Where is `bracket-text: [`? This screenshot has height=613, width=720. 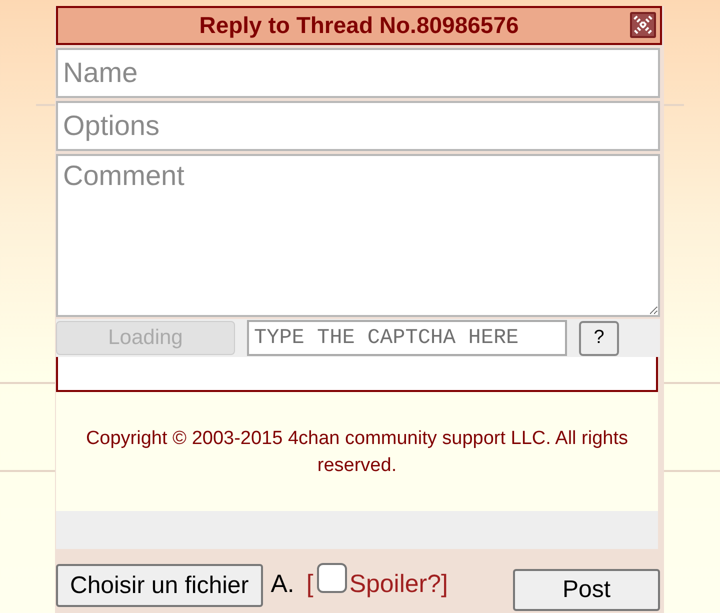 bracket-text: [ is located at coordinates (310, 584).